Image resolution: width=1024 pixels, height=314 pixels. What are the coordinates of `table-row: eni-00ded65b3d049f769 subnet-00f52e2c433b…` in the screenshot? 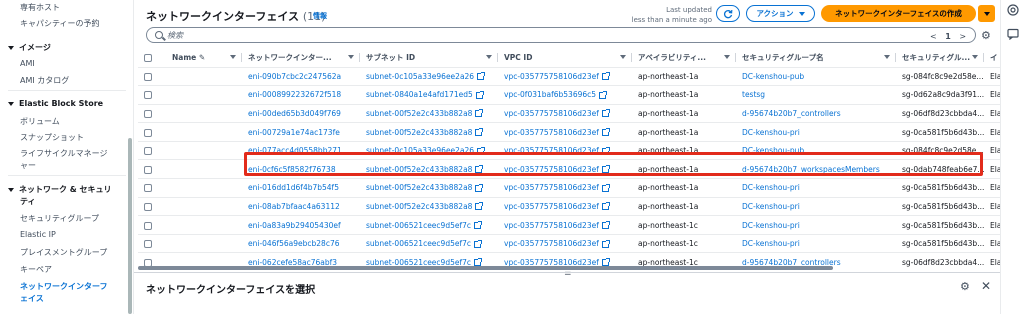 It's located at (569, 114).